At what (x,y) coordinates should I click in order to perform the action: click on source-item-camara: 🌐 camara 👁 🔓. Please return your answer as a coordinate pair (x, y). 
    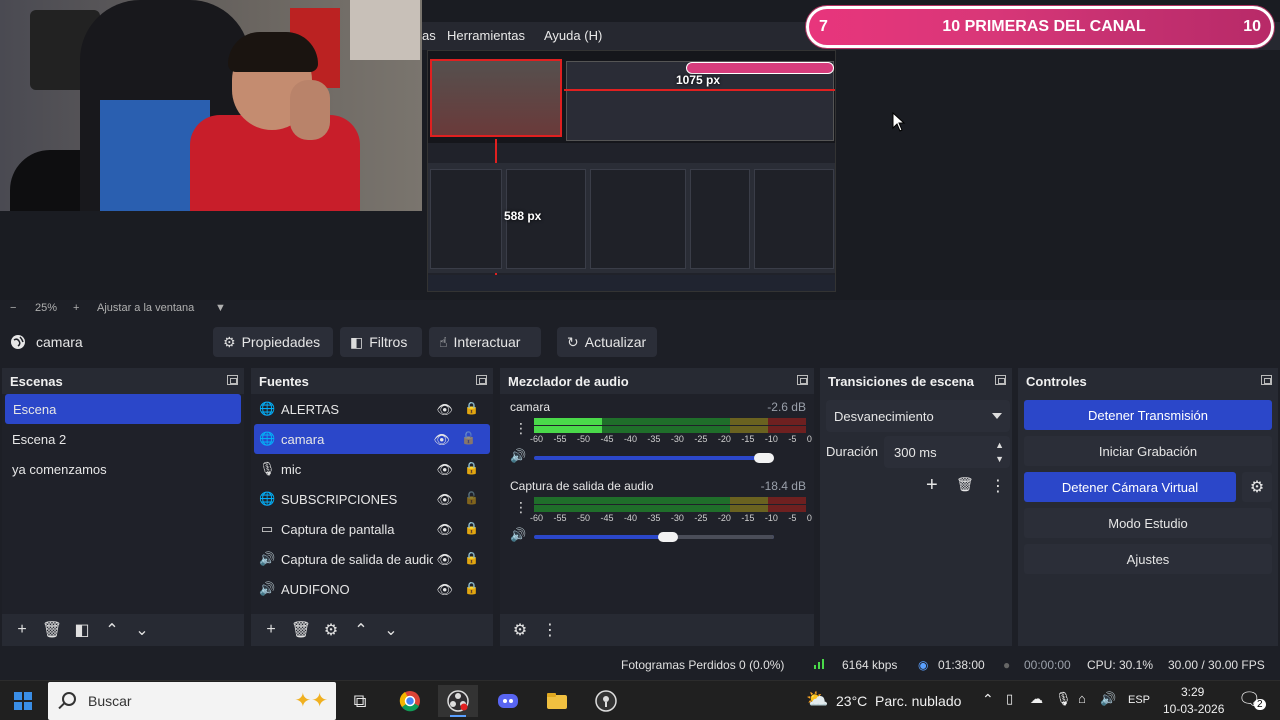
    Looking at the image, I should click on (372, 439).